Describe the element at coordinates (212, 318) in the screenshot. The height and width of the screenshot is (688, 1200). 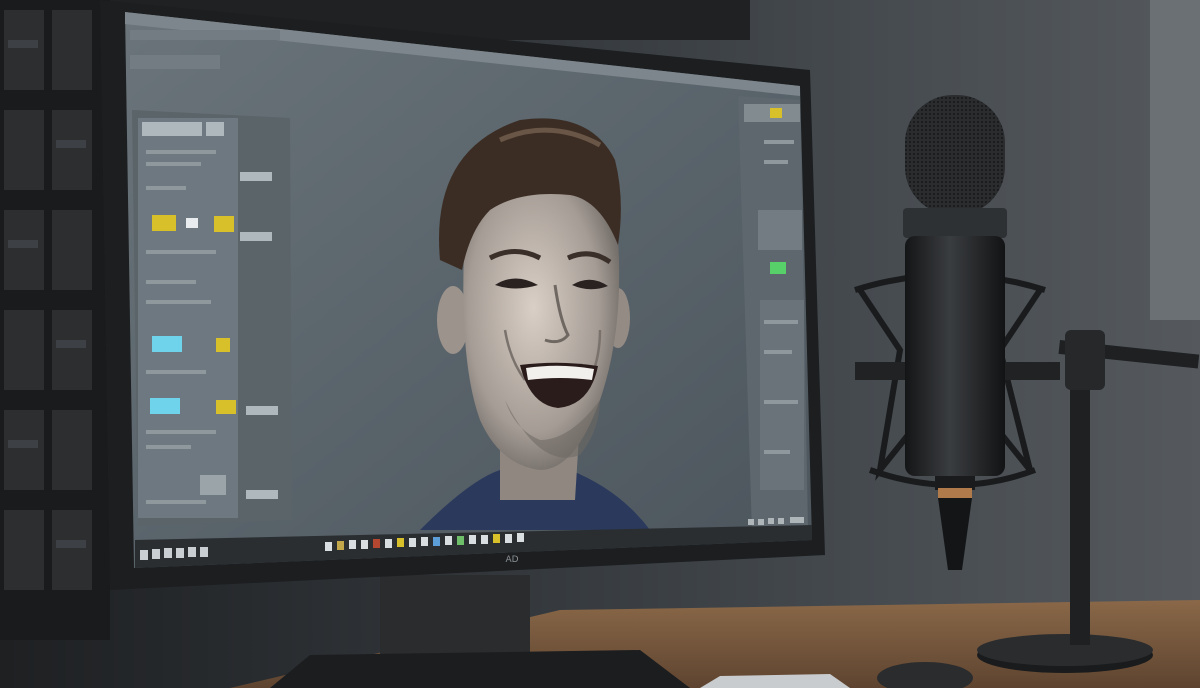
I see `left-tool-panel` at that location.